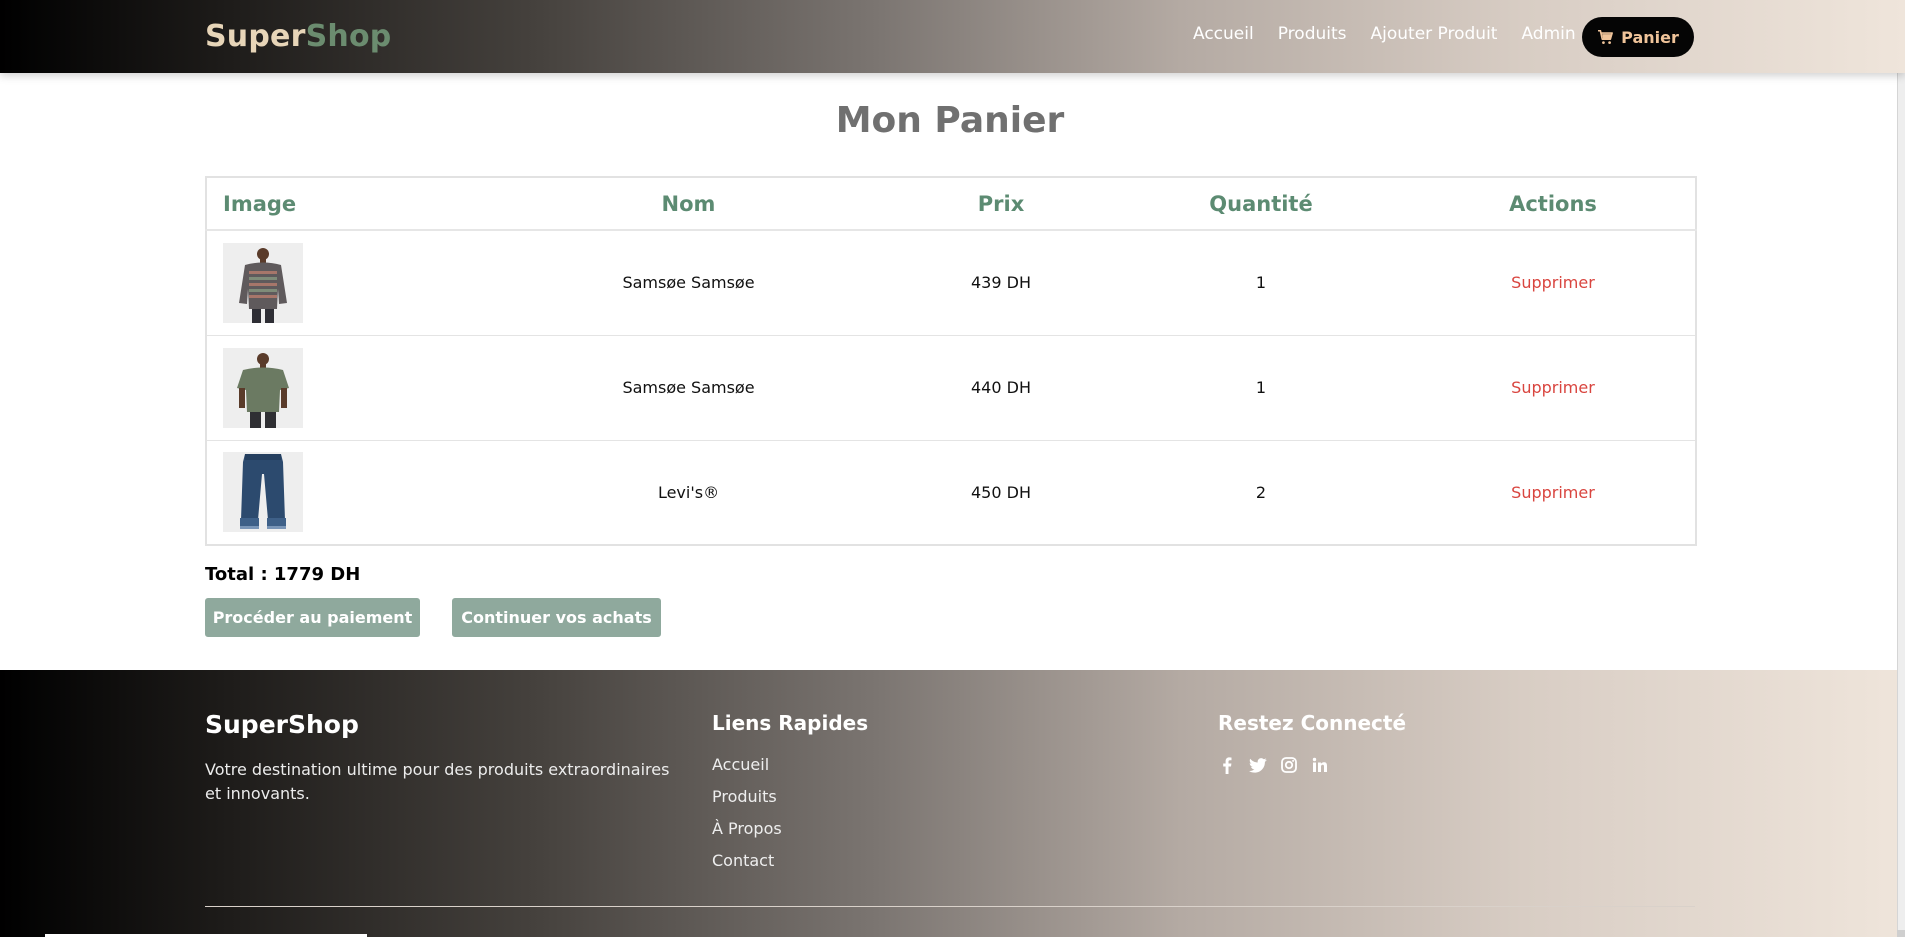 This screenshot has height=937, width=1905. I want to click on brand-part-shop: Shop, so click(348, 36).